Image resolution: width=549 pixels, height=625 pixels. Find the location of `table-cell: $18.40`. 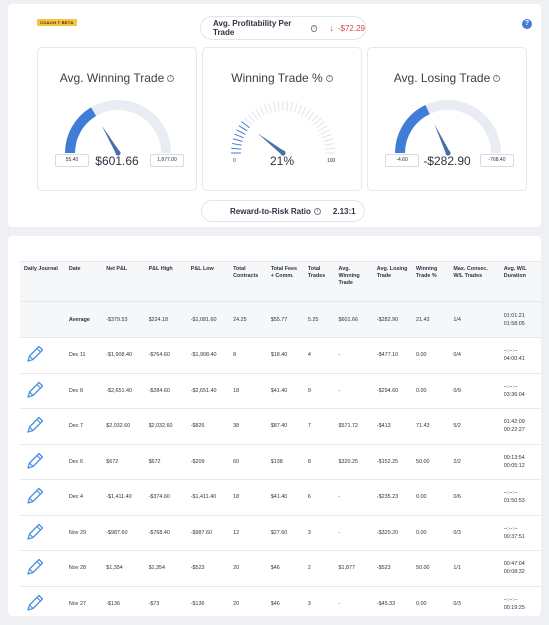

table-cell: $18.40 is located at coordinates (285, 355).